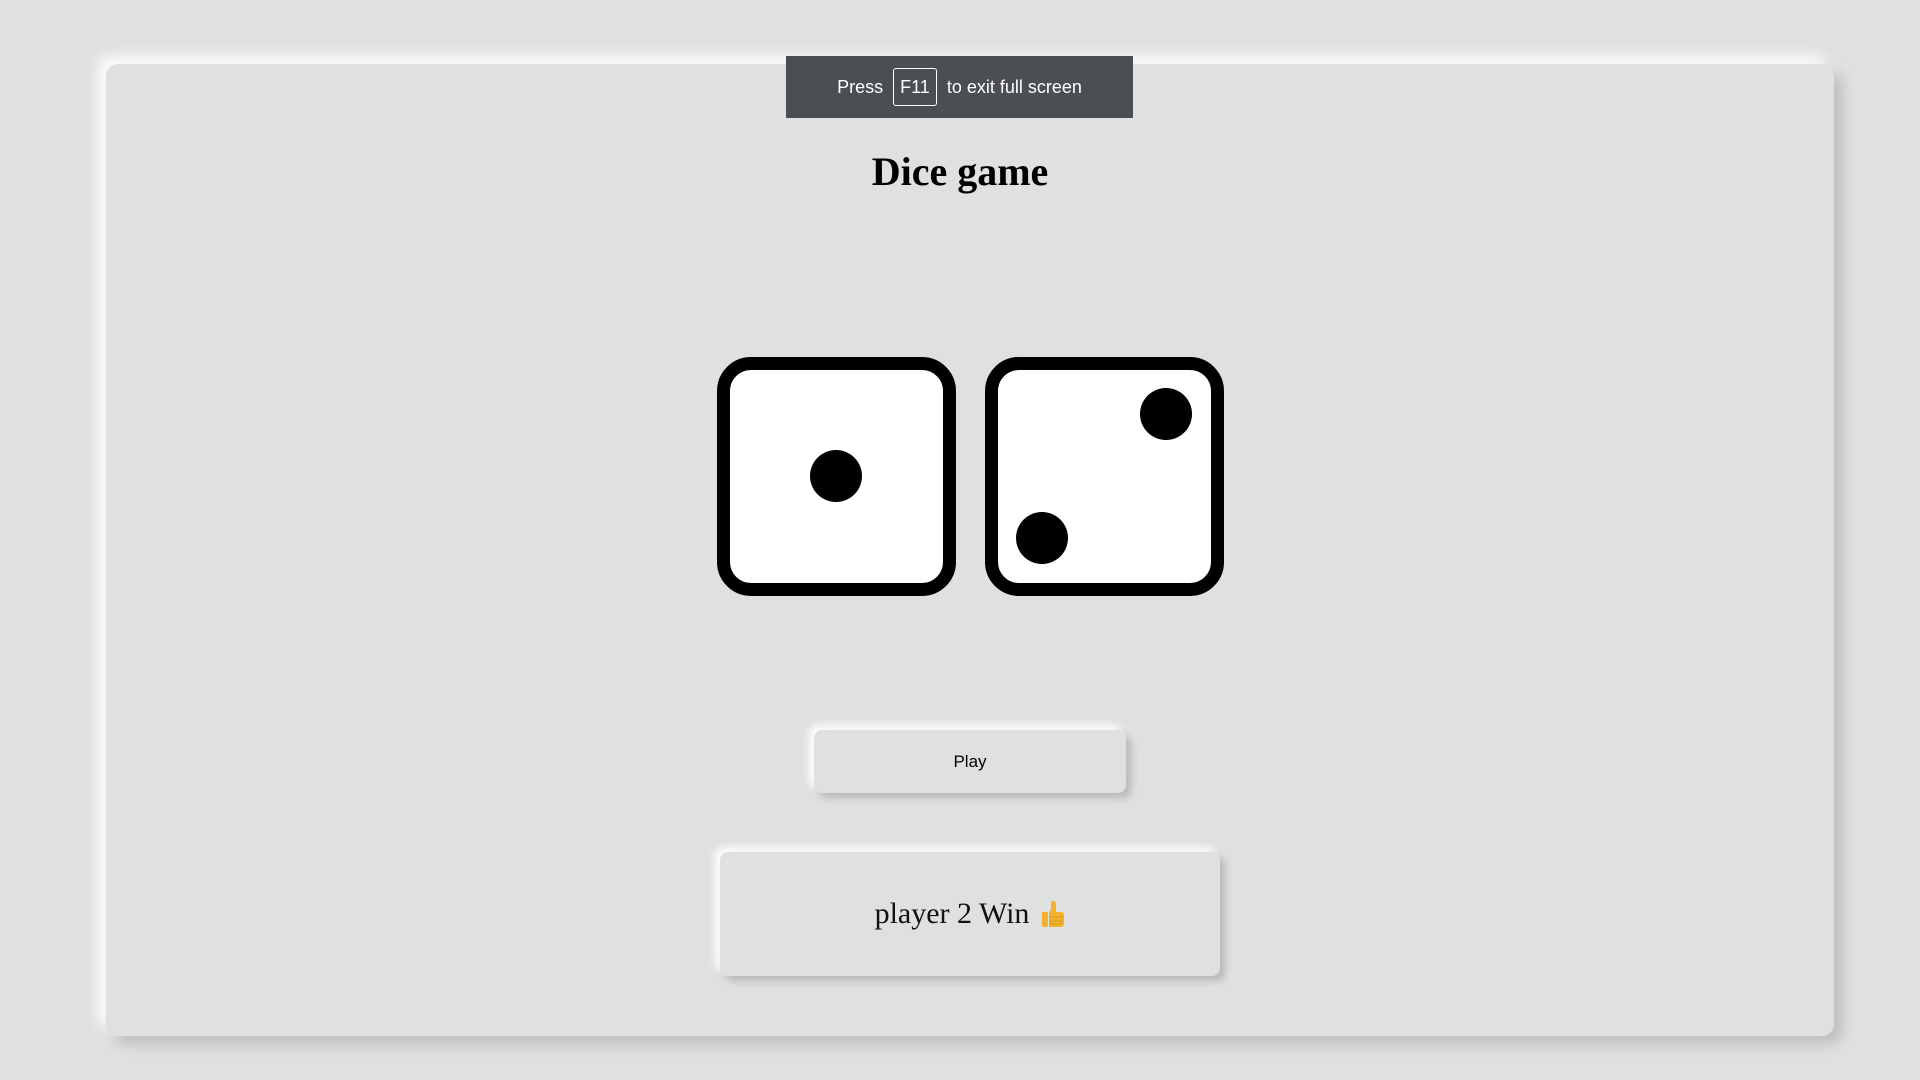  Describe the element at coordinates (1053, 914) in the screenshot. I see `thumbs-up-icon` at that location.